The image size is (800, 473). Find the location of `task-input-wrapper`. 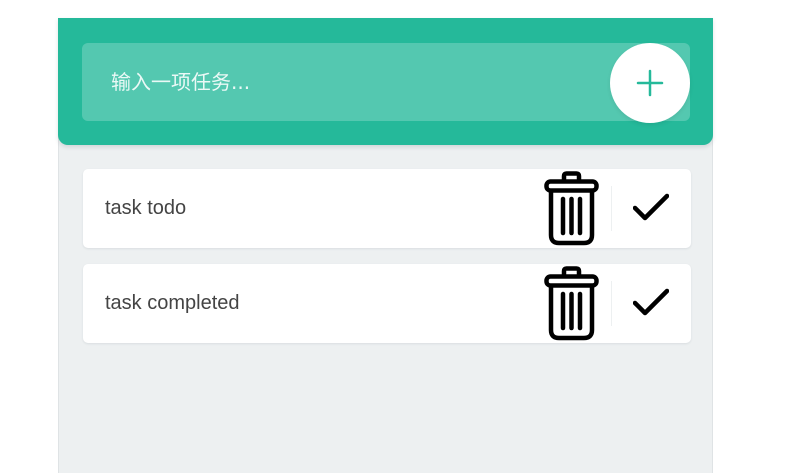

task-input-wrapper is located at coordinates (386, 83).